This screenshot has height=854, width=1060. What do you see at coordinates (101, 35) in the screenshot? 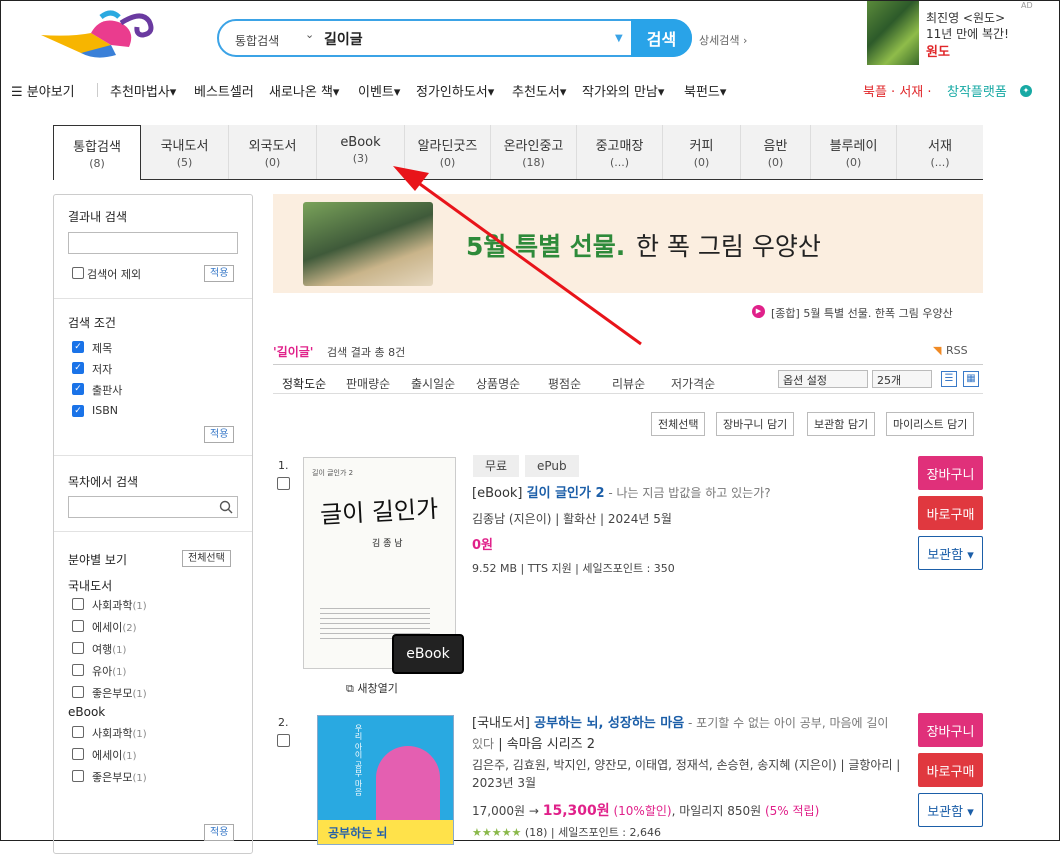
I see `aladin-logo` at bounding box center [101, 35].